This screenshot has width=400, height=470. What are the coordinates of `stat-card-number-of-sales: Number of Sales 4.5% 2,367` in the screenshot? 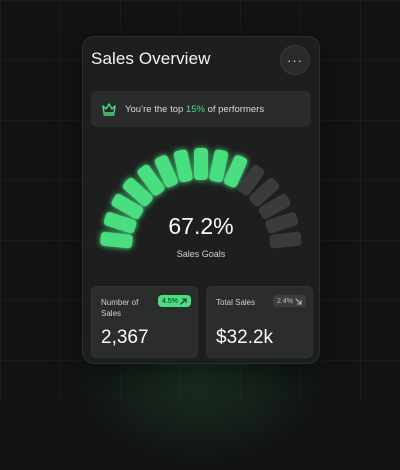 It's located at (144, 322).